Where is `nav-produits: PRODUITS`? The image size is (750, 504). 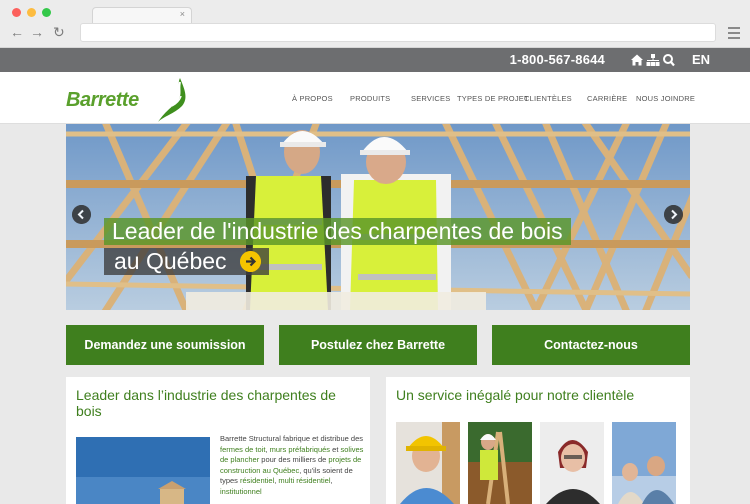 nav-produits: PRODUITS is located at coordinates (370, 98).